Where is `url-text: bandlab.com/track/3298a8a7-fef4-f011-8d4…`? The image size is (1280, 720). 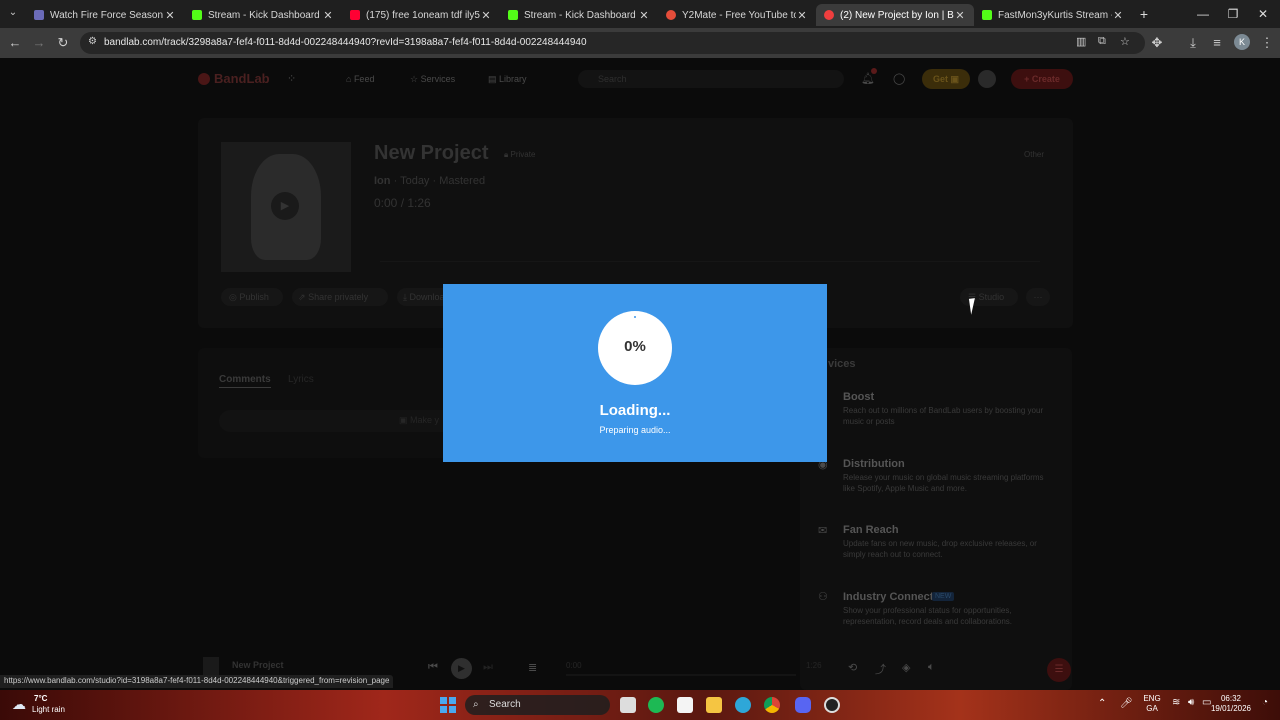
url-text: bandlab.com/track/3298a8a7-fef4-f011-8d4… is located at coordinates (345, 42).